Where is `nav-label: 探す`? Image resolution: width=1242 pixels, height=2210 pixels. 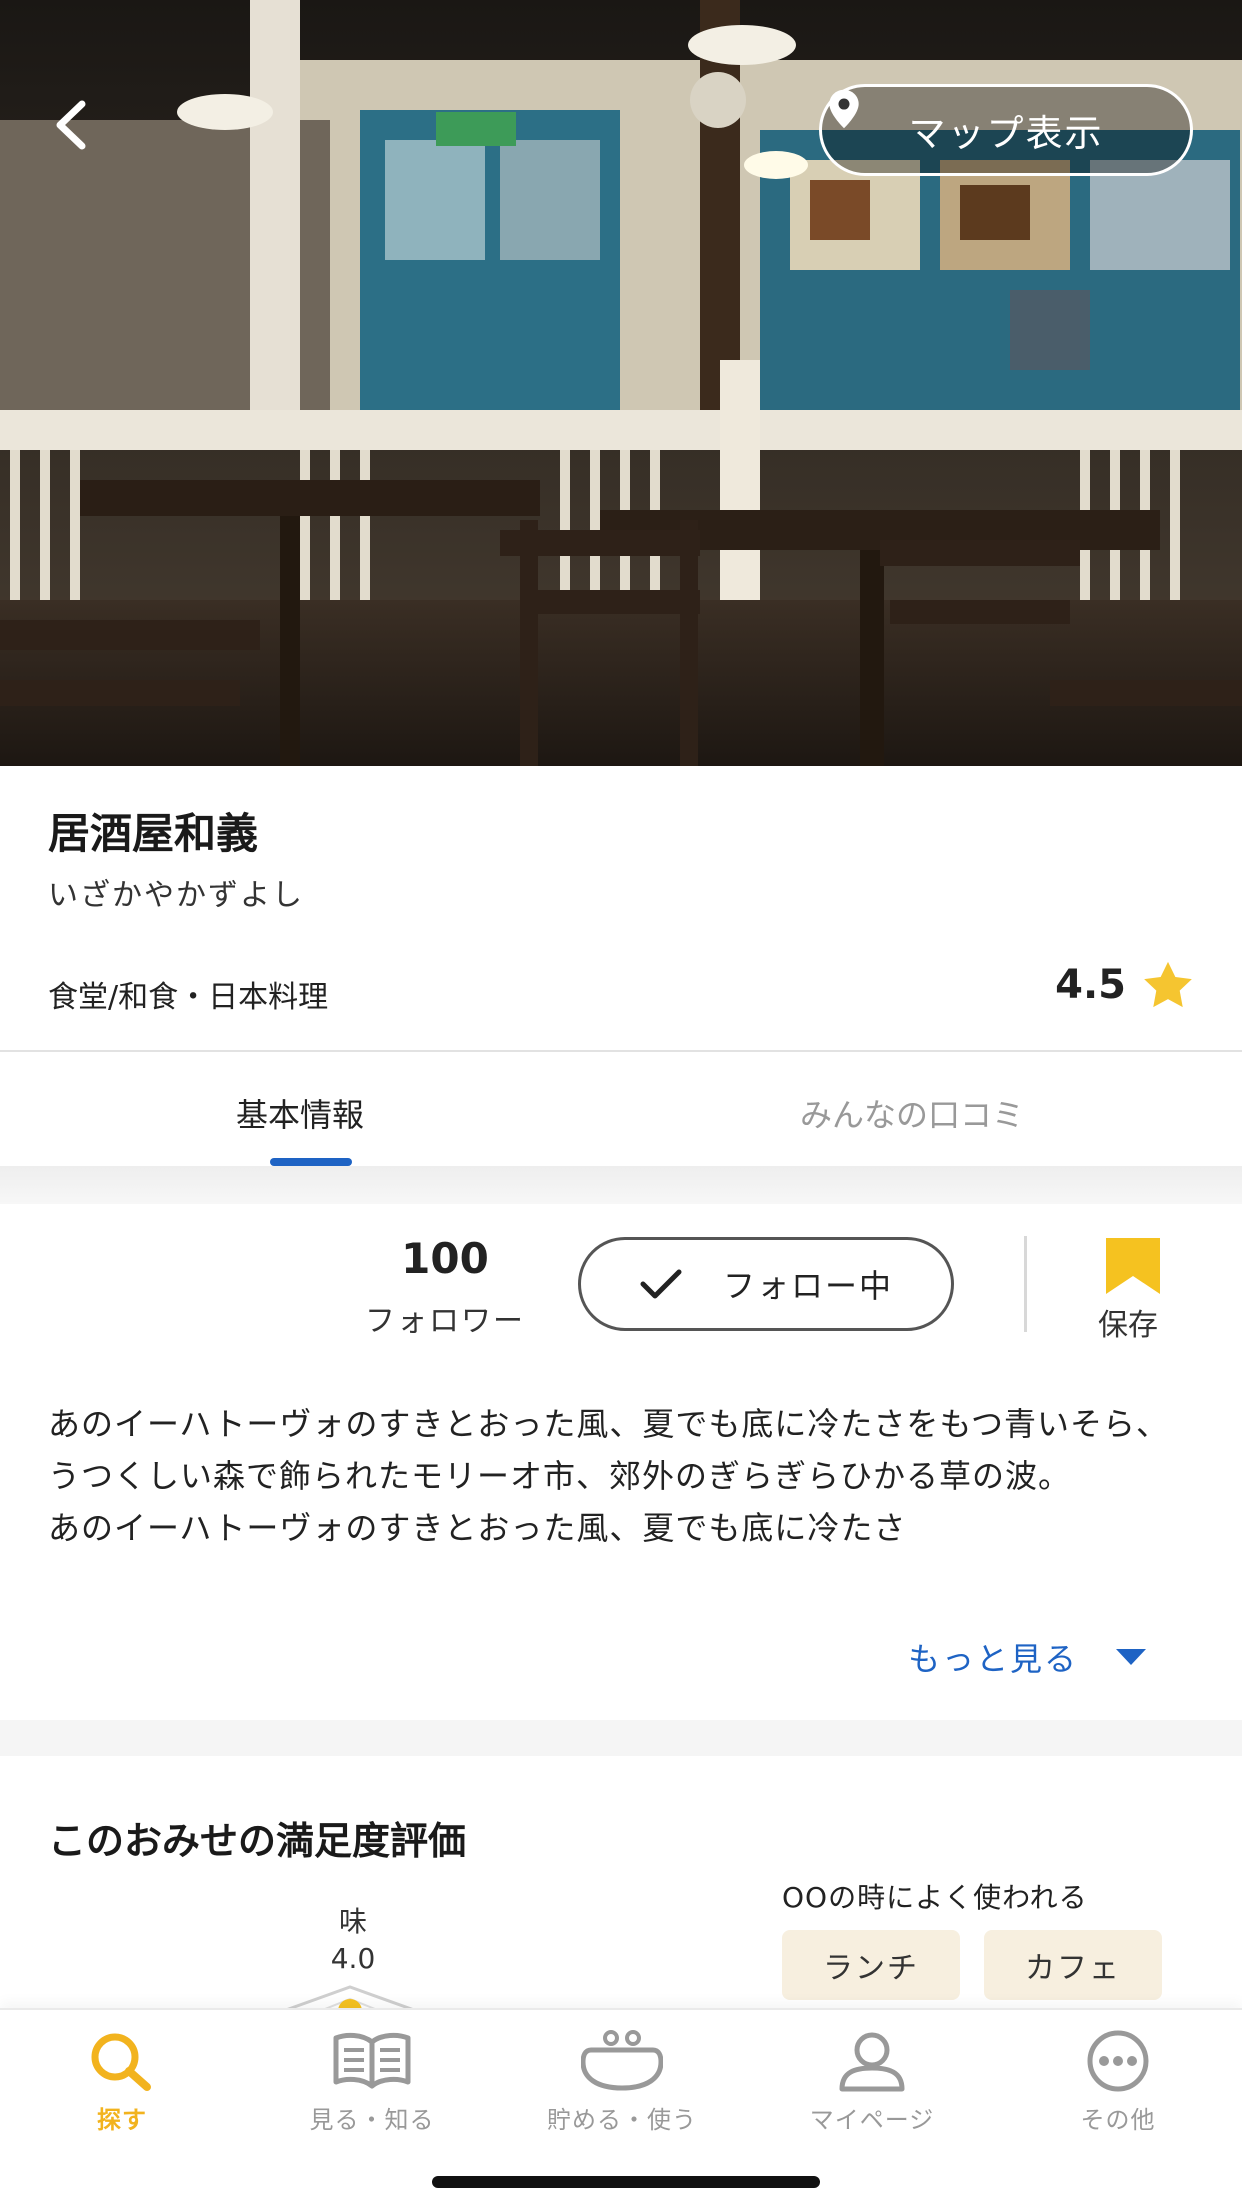 nav-label: 探す is located at coordinates (122, 2120).